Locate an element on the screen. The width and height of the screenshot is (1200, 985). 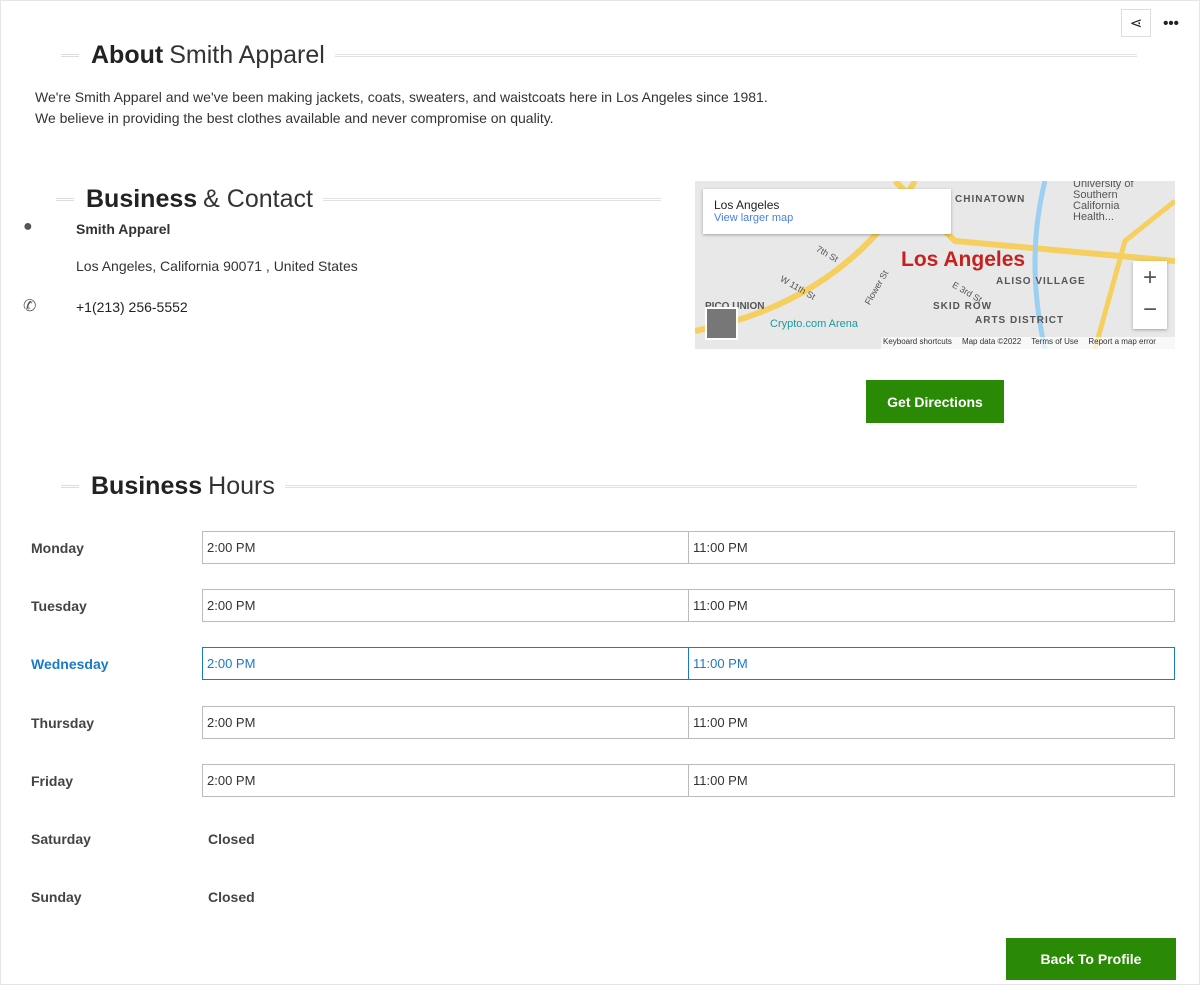
share-button: ⋖ is located at coordinates (1136, 23).